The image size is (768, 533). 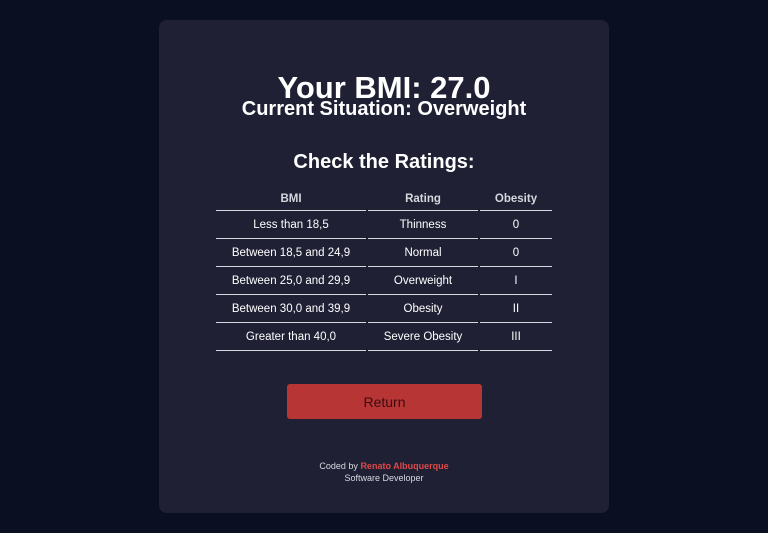 I want to click on return-button: Return, so click(x=384, y=401).